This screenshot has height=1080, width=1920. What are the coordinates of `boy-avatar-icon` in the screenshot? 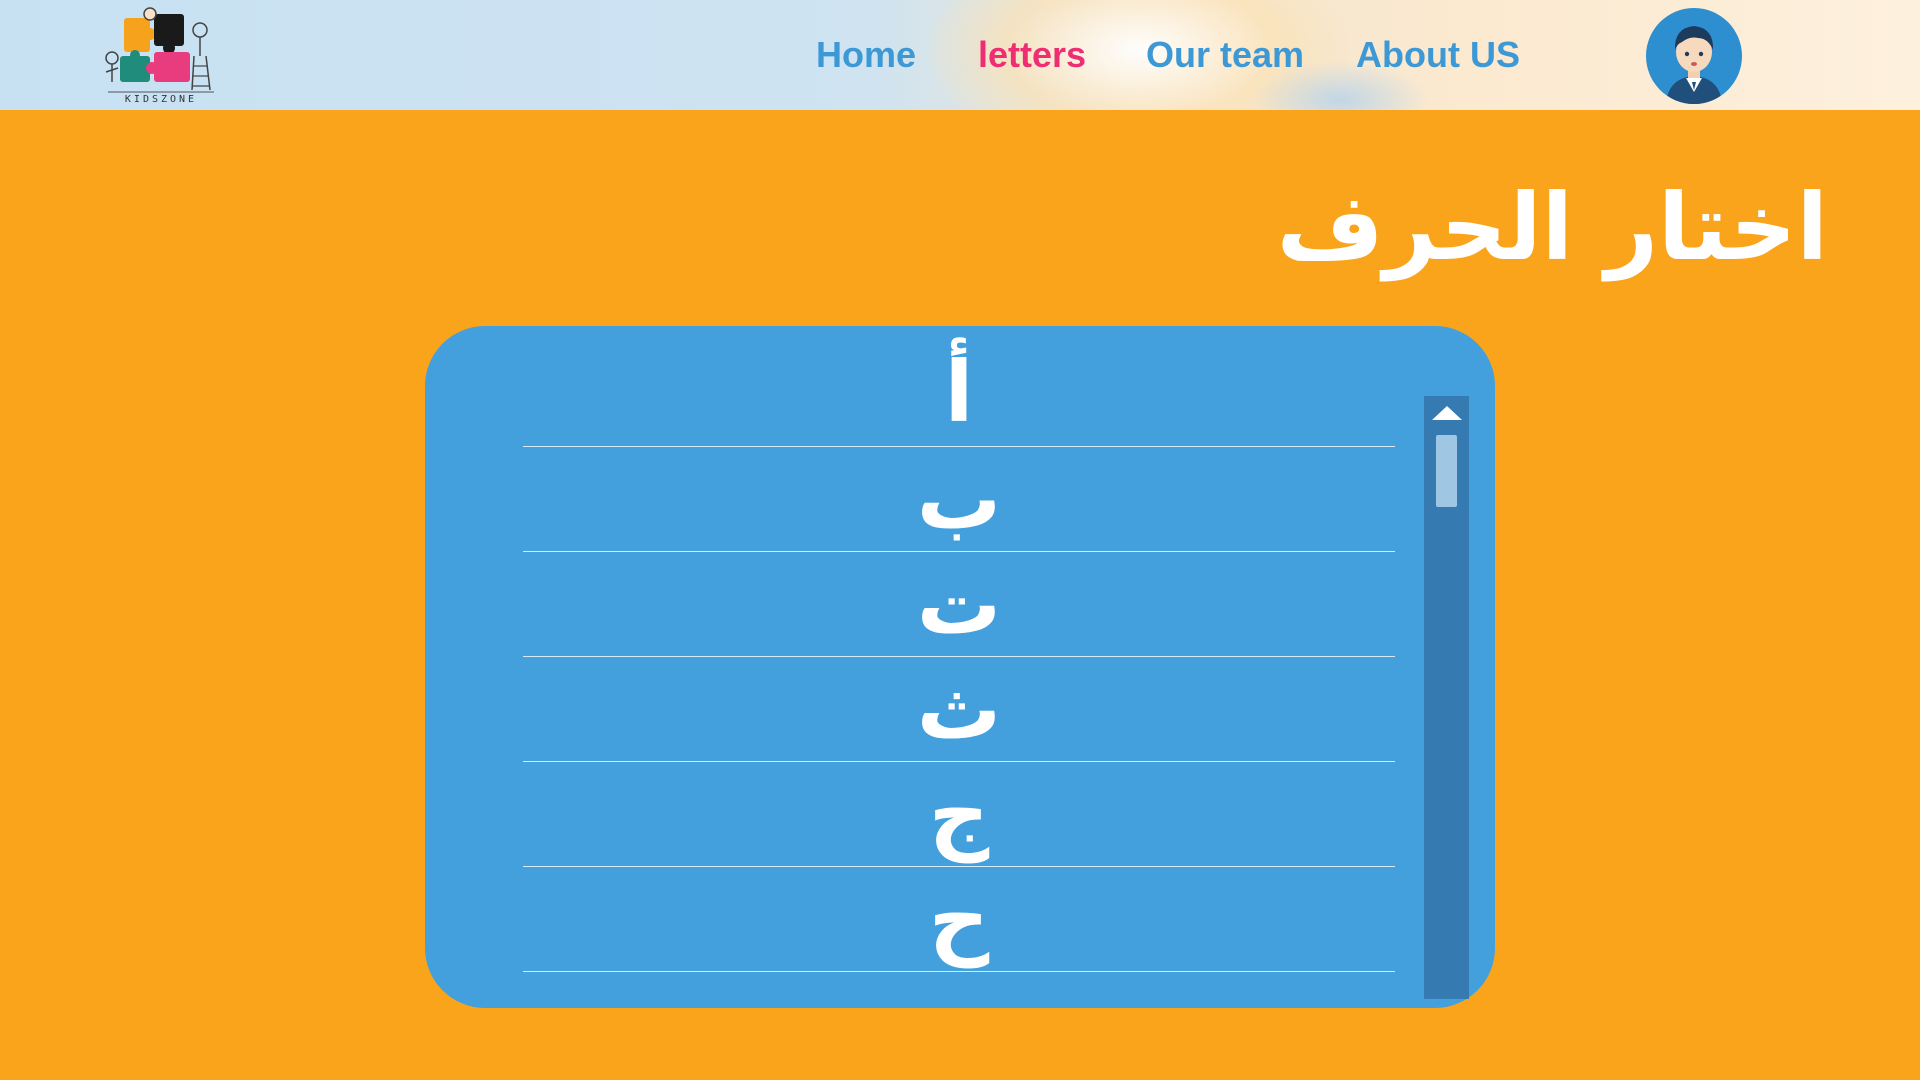 It's located at (1694, 65).